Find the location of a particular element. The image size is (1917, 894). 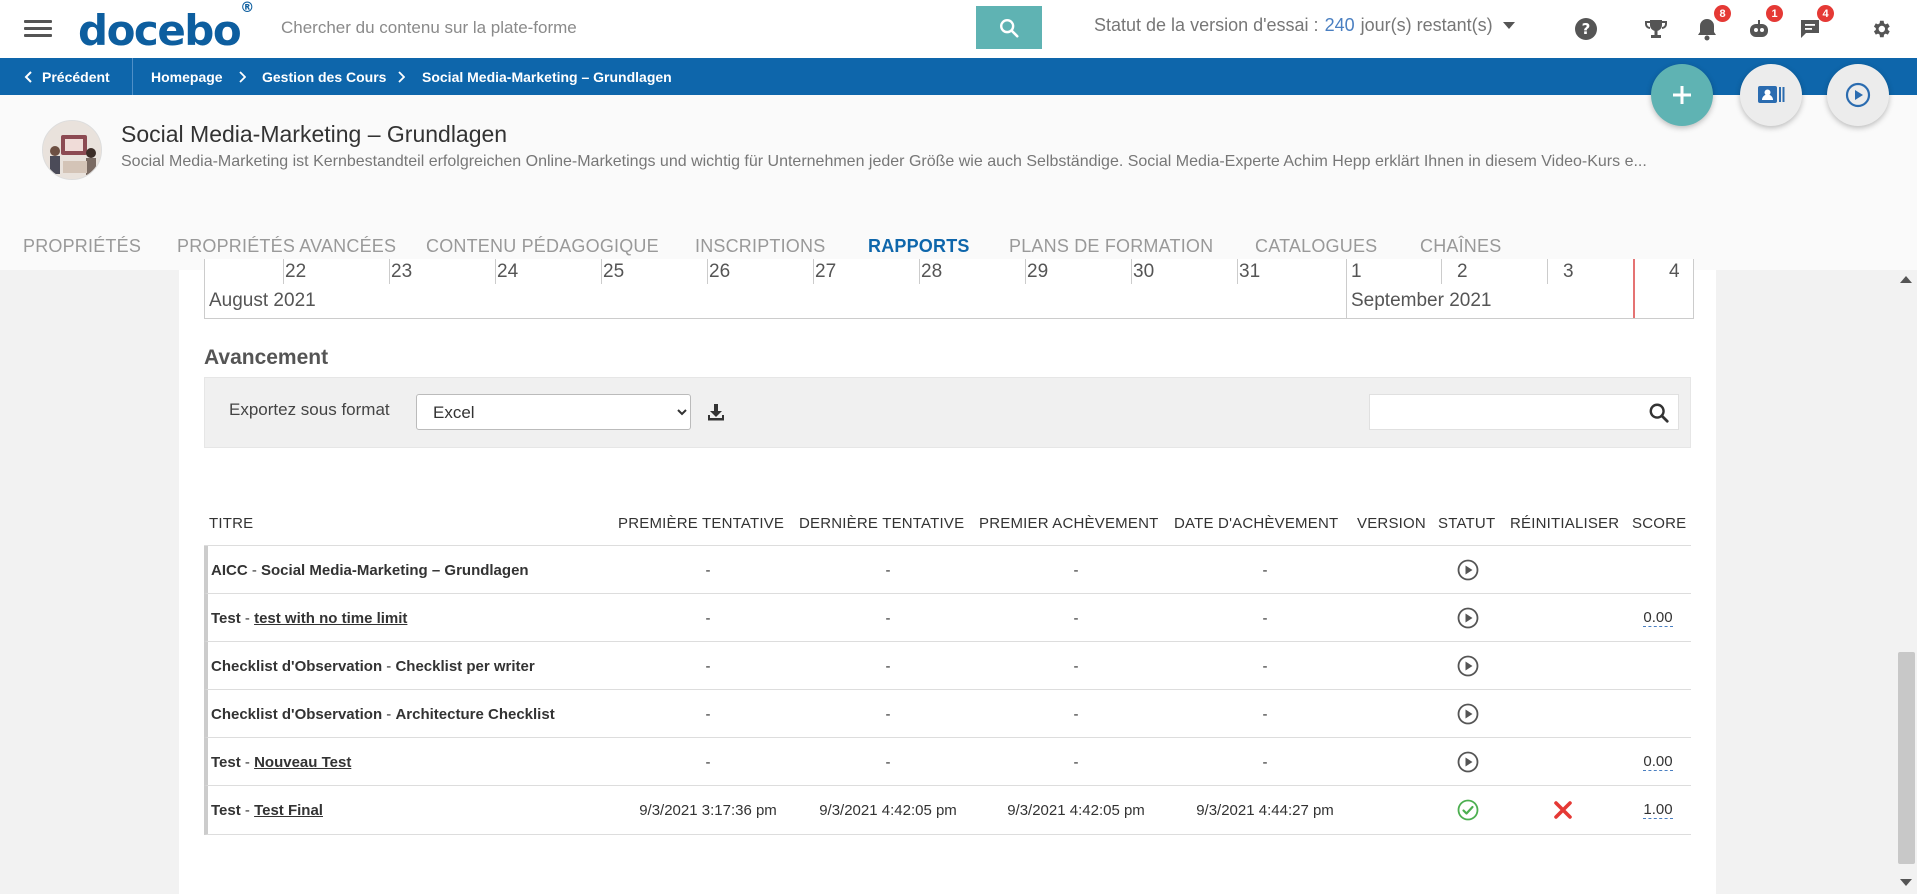

play-course-button is located at coordinates (1858, 95).